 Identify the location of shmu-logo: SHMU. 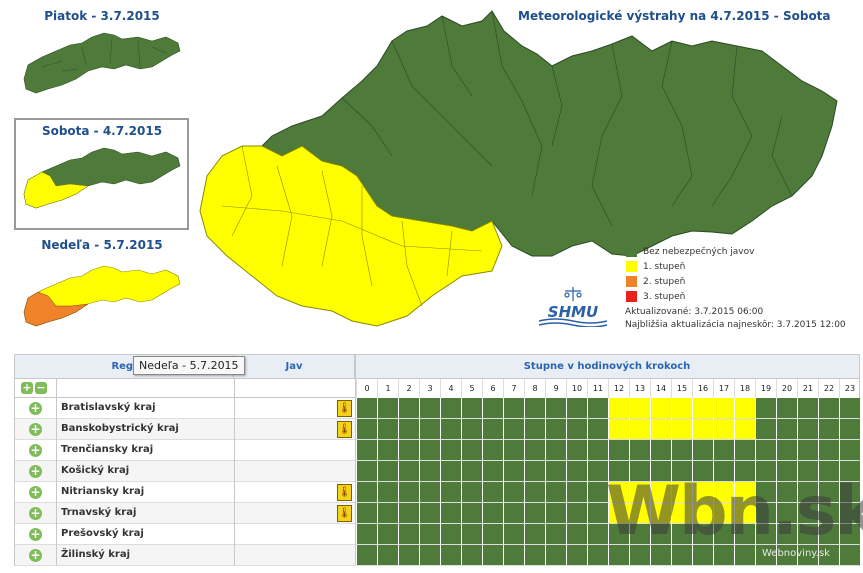
(573, 306).